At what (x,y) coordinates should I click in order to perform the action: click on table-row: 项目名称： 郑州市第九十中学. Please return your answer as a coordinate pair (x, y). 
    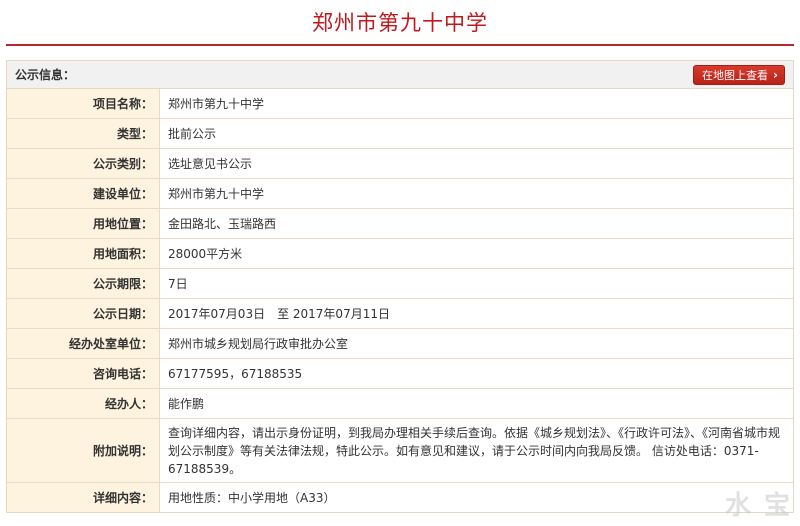
    Looking at the image, I should click on (400, 104).